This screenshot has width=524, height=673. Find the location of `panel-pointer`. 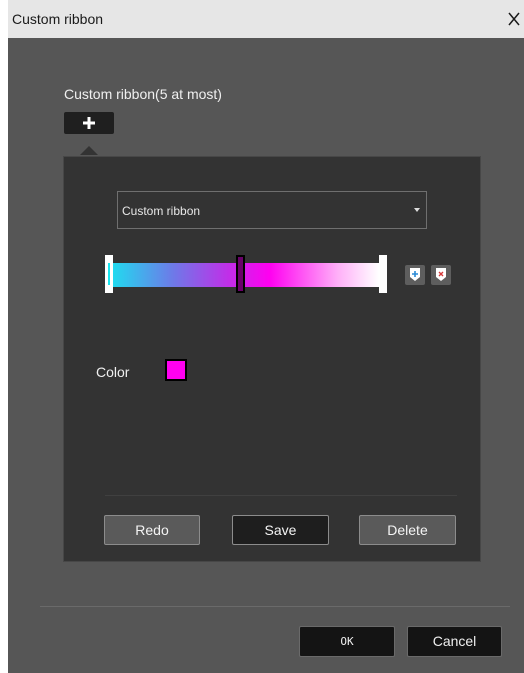

panel-pointer is located at coordinates (89, 150).